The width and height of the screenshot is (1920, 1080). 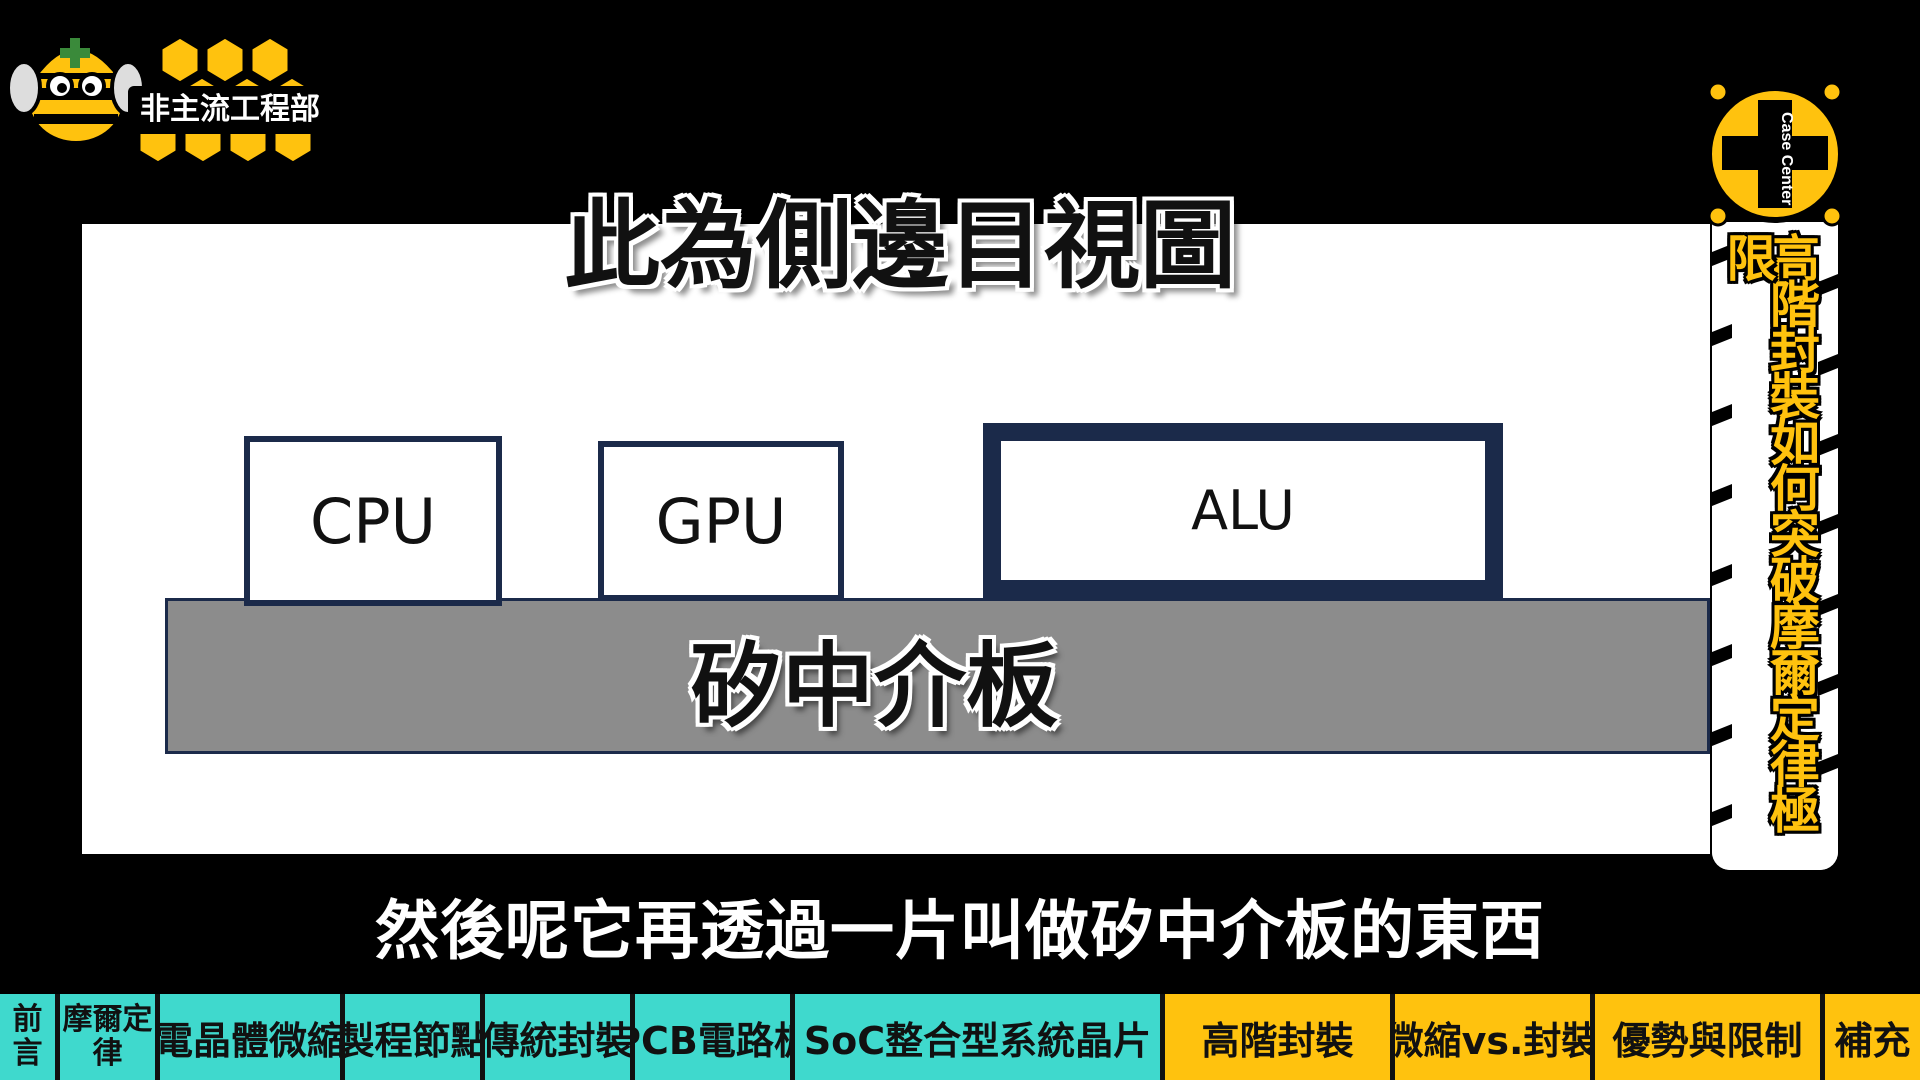 What do you see at coordinates (252, 1037) in the screenshot?
I see `chapter-item: 電晶體微縮` at bounding box center [252, 1037].